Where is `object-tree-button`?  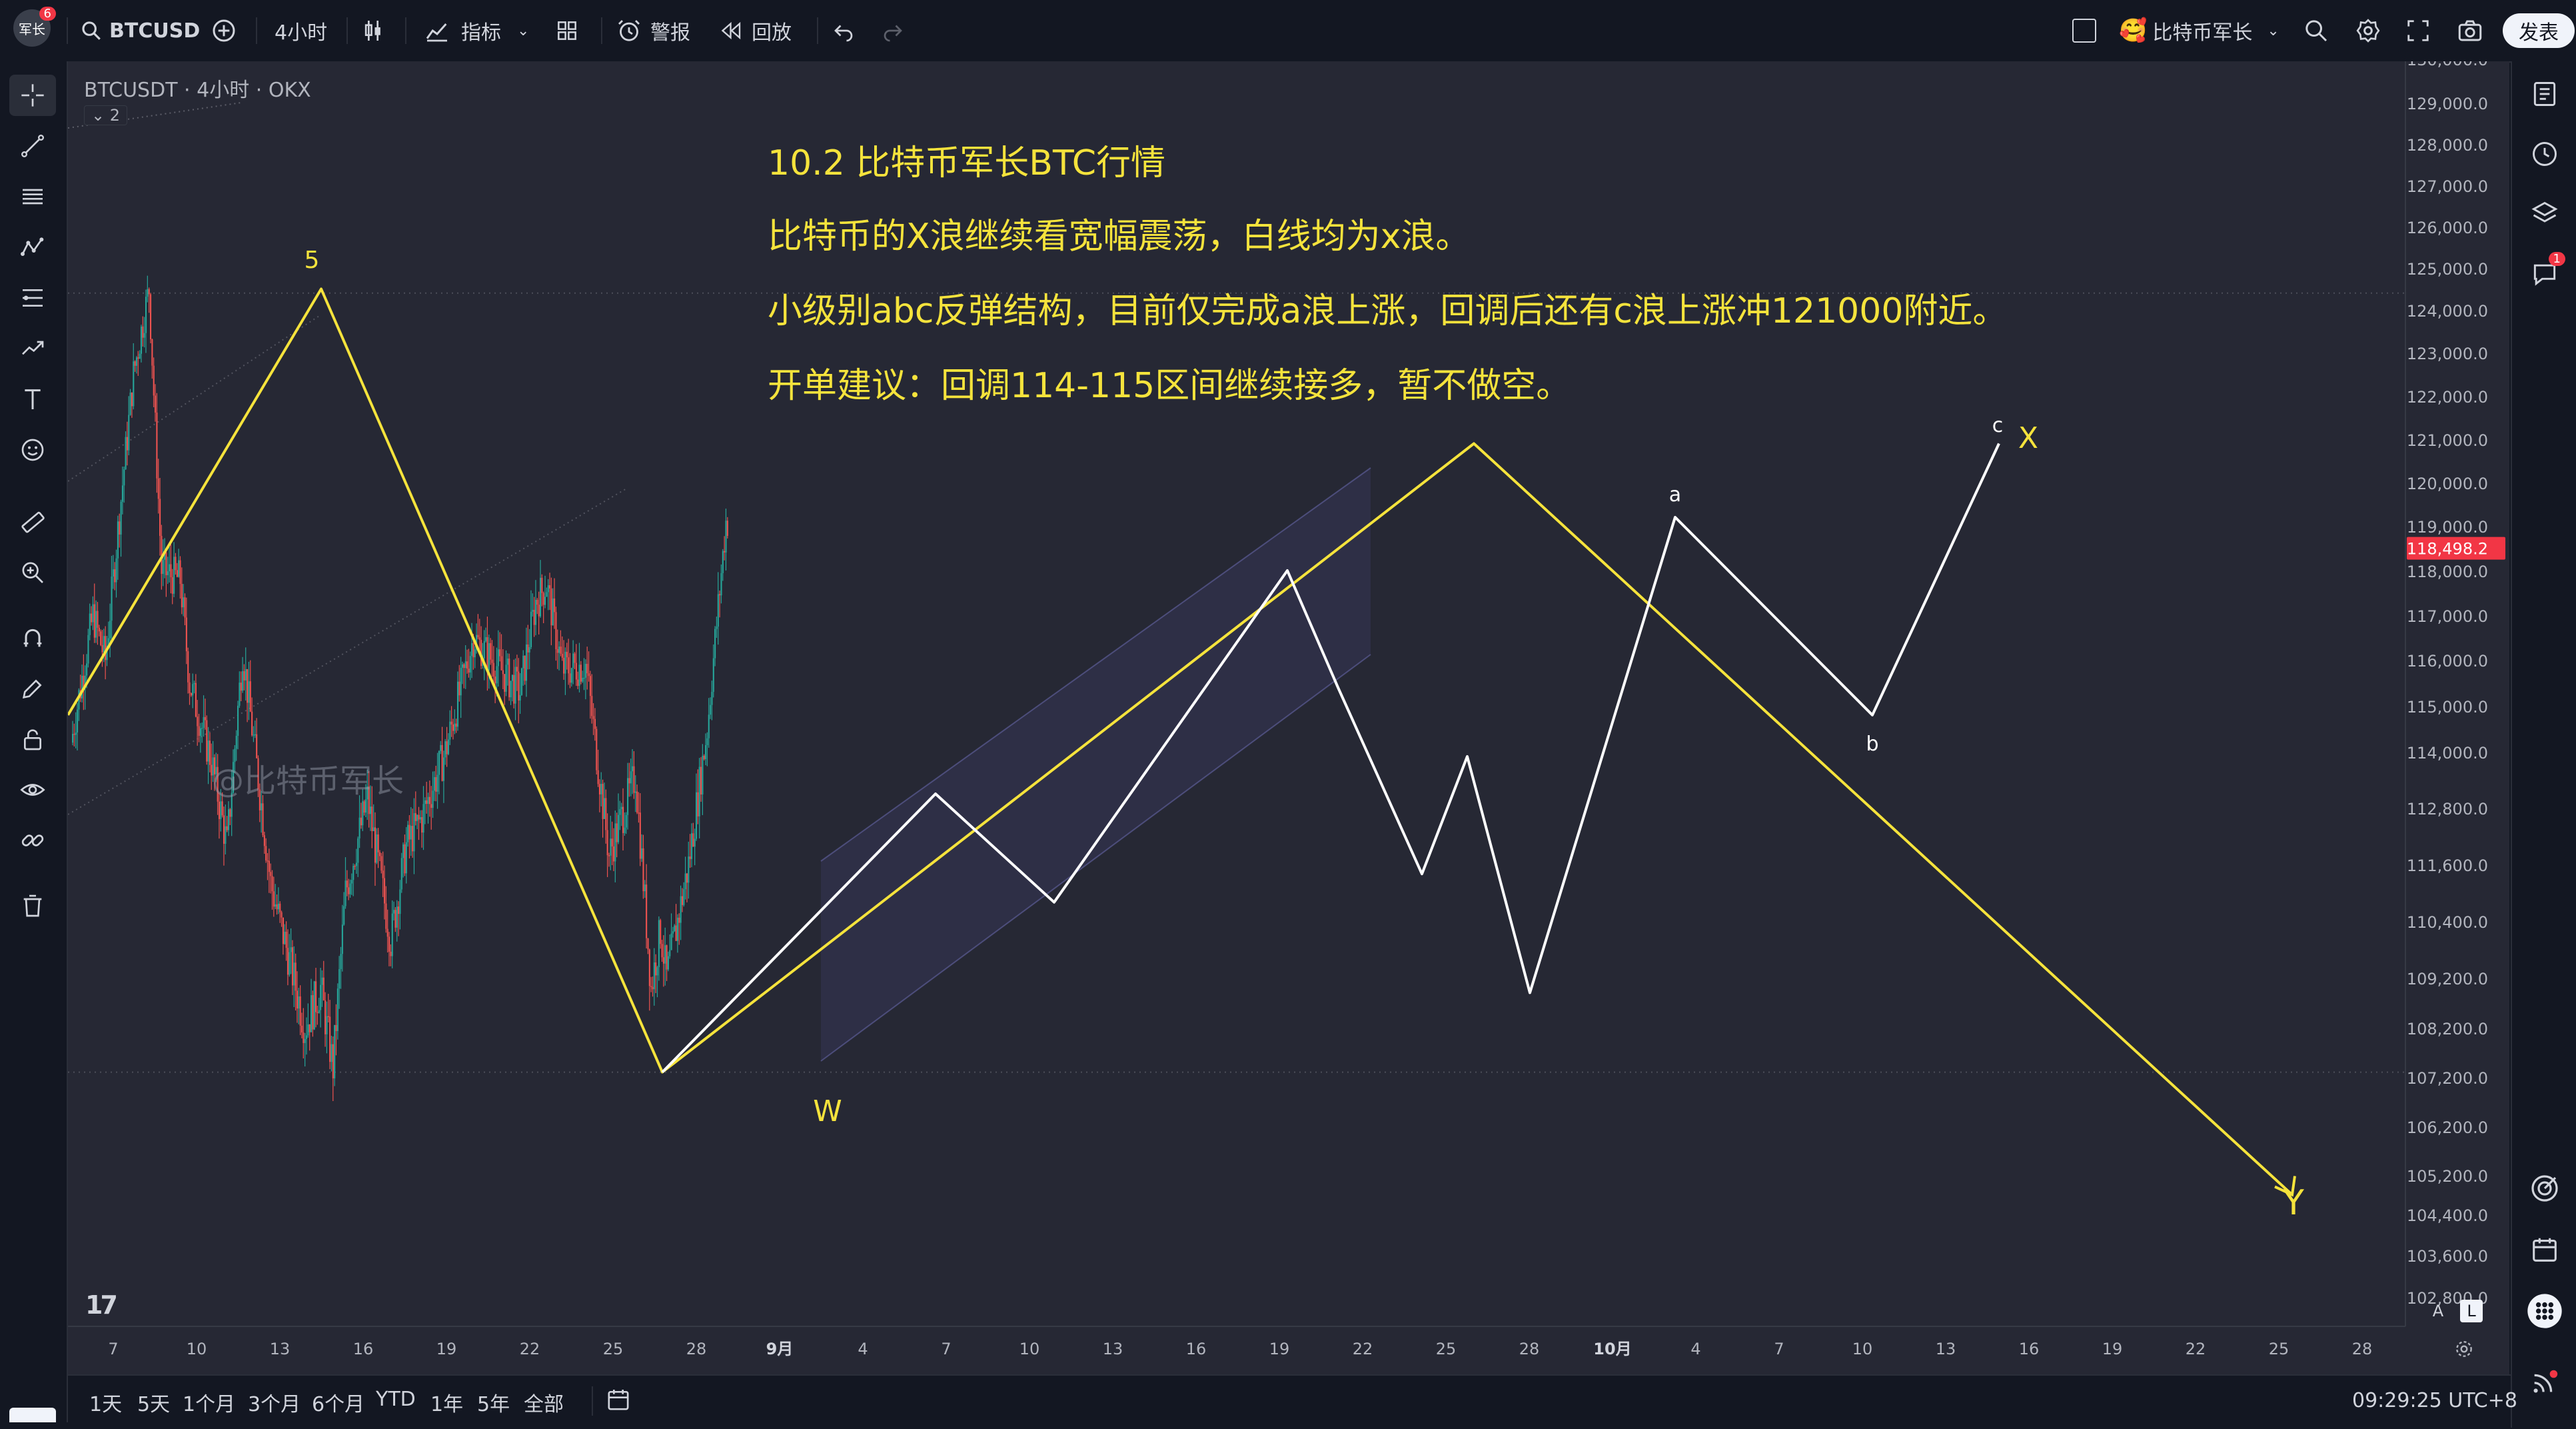 object-tree-button is located at coordinates (2545, 214).